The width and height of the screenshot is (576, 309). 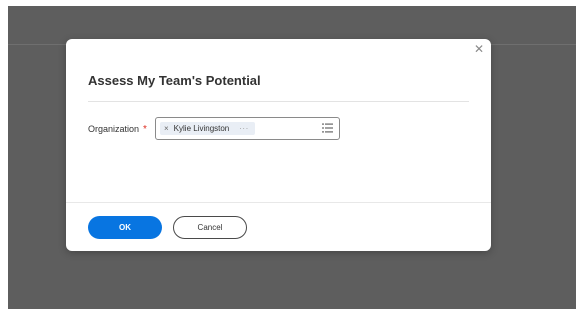 I want to click on organization-prompt: × Kylie Livingston ···, so click(x=247, y=128).